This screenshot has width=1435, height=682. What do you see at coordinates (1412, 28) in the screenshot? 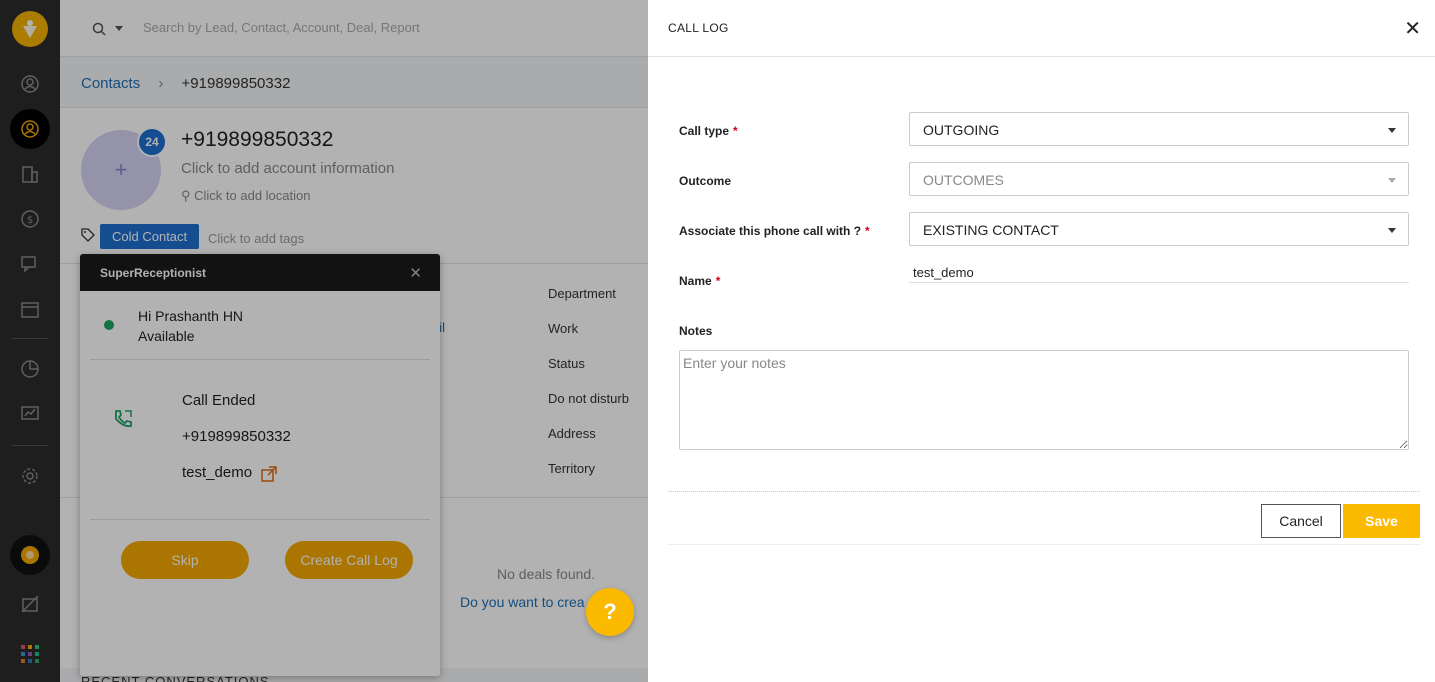
I see `close-icon: ✕` at bounding box center [1412, 28].